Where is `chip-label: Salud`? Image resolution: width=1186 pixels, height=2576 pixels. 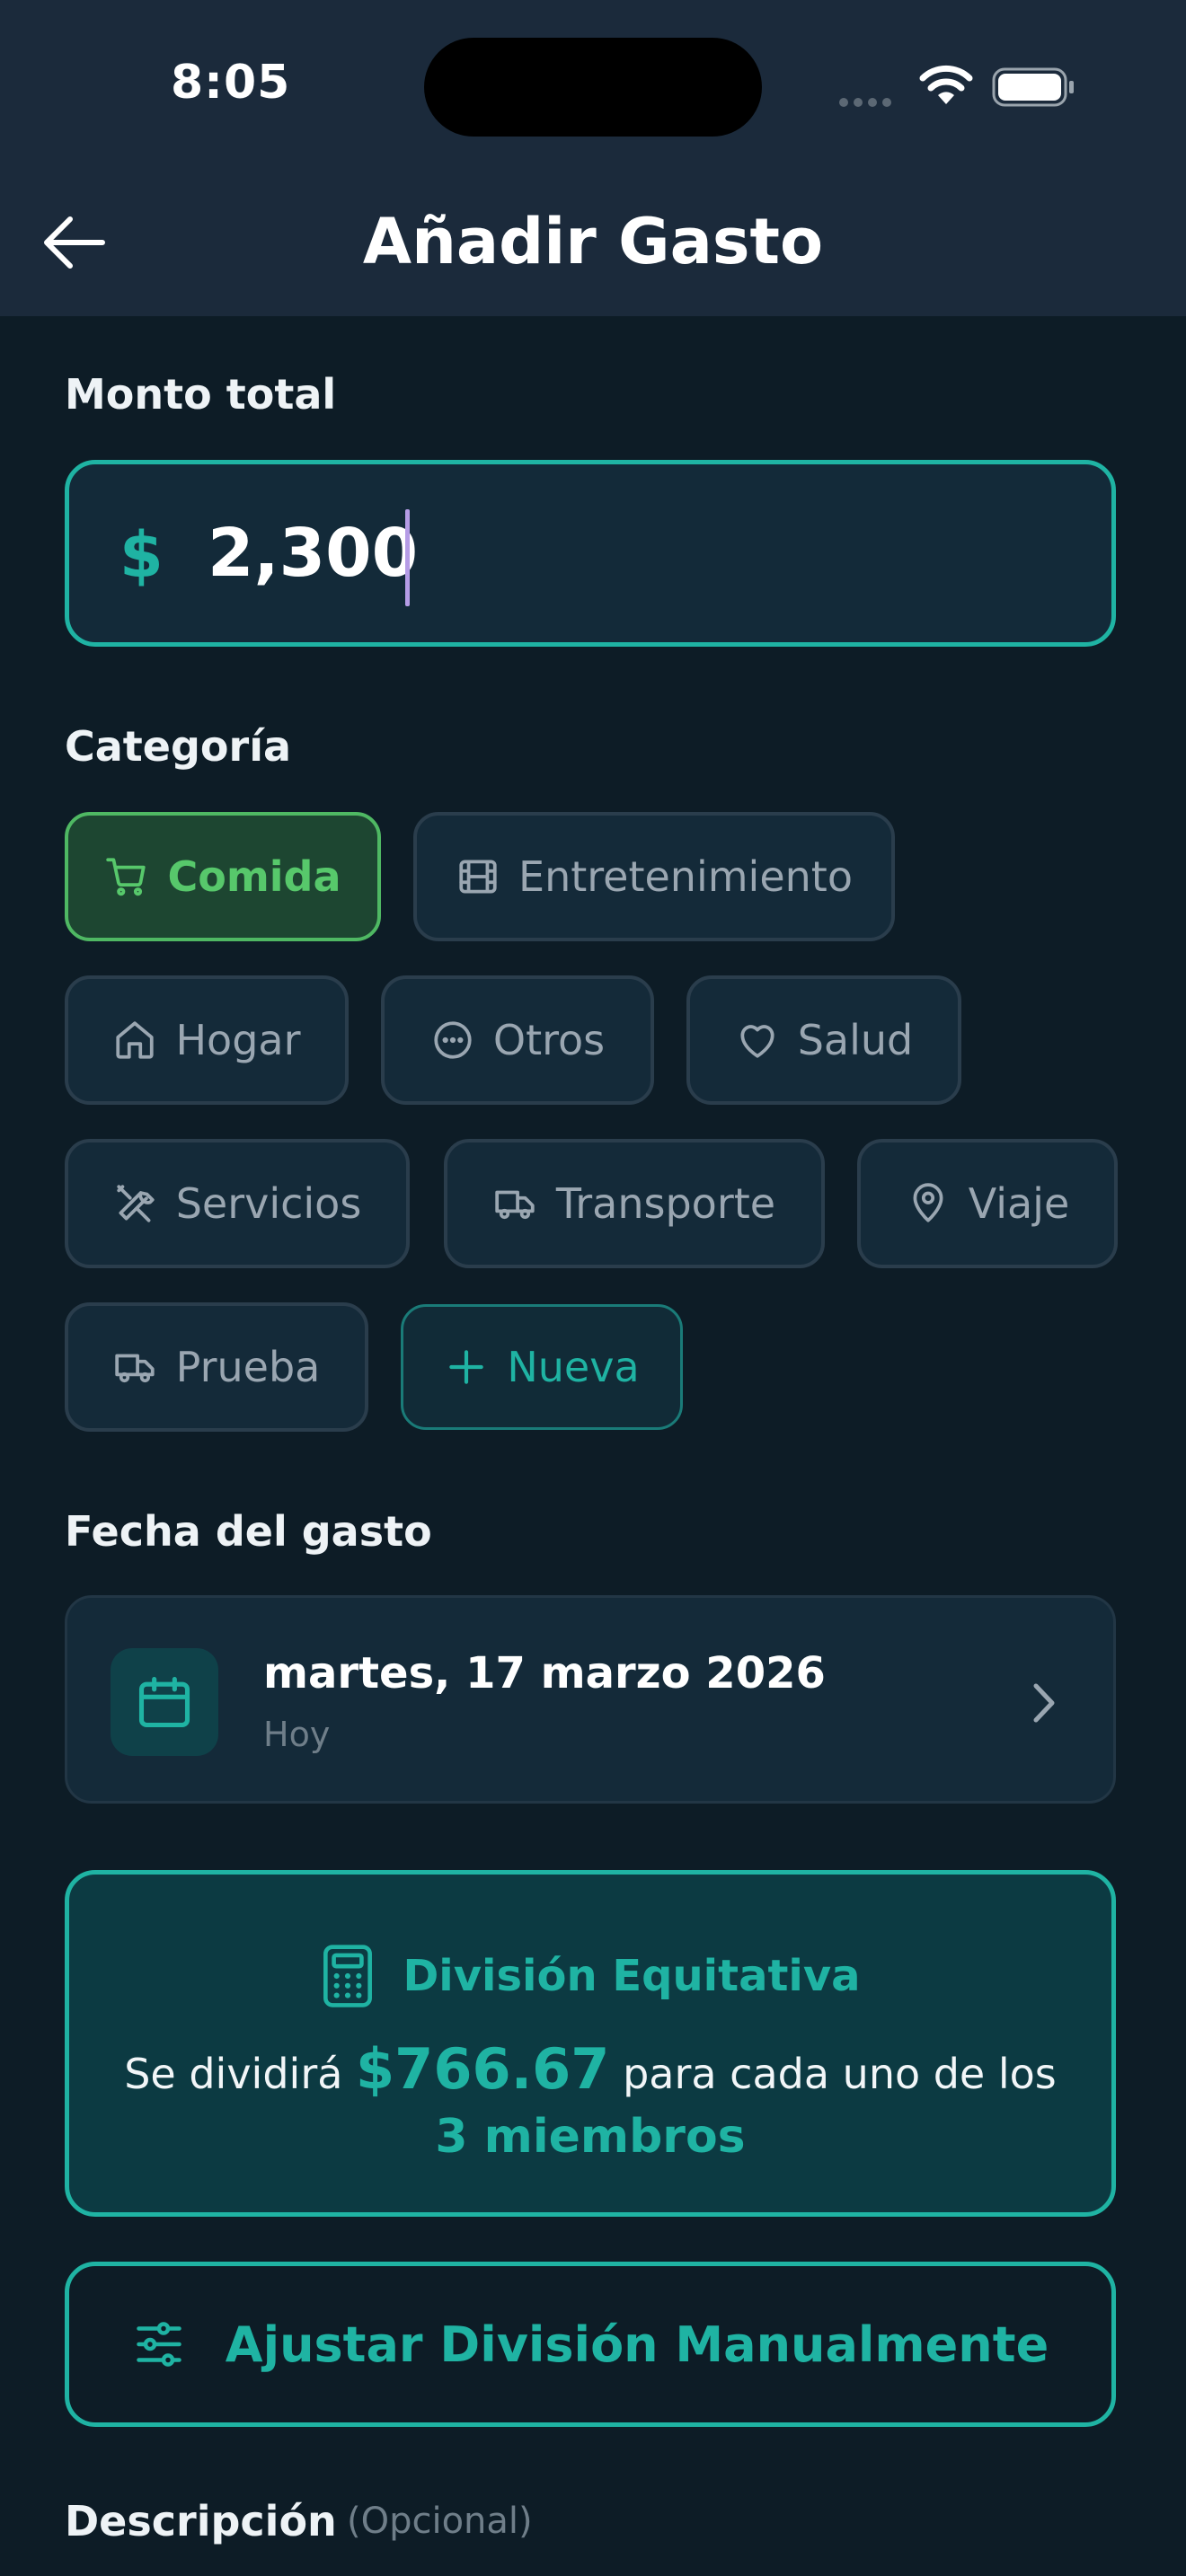
chip-label: Salud is located at coordinates (855, 1040).